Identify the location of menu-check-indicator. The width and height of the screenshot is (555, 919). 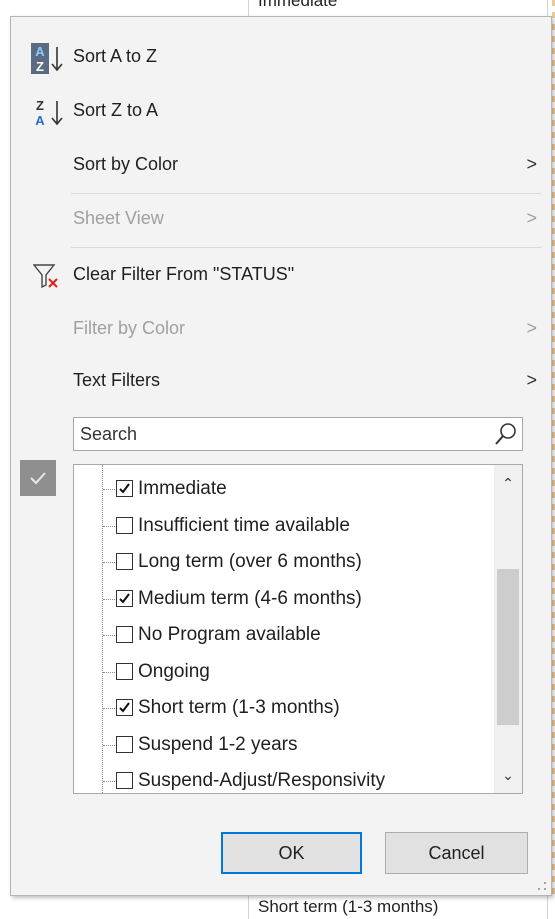
(38, 478).